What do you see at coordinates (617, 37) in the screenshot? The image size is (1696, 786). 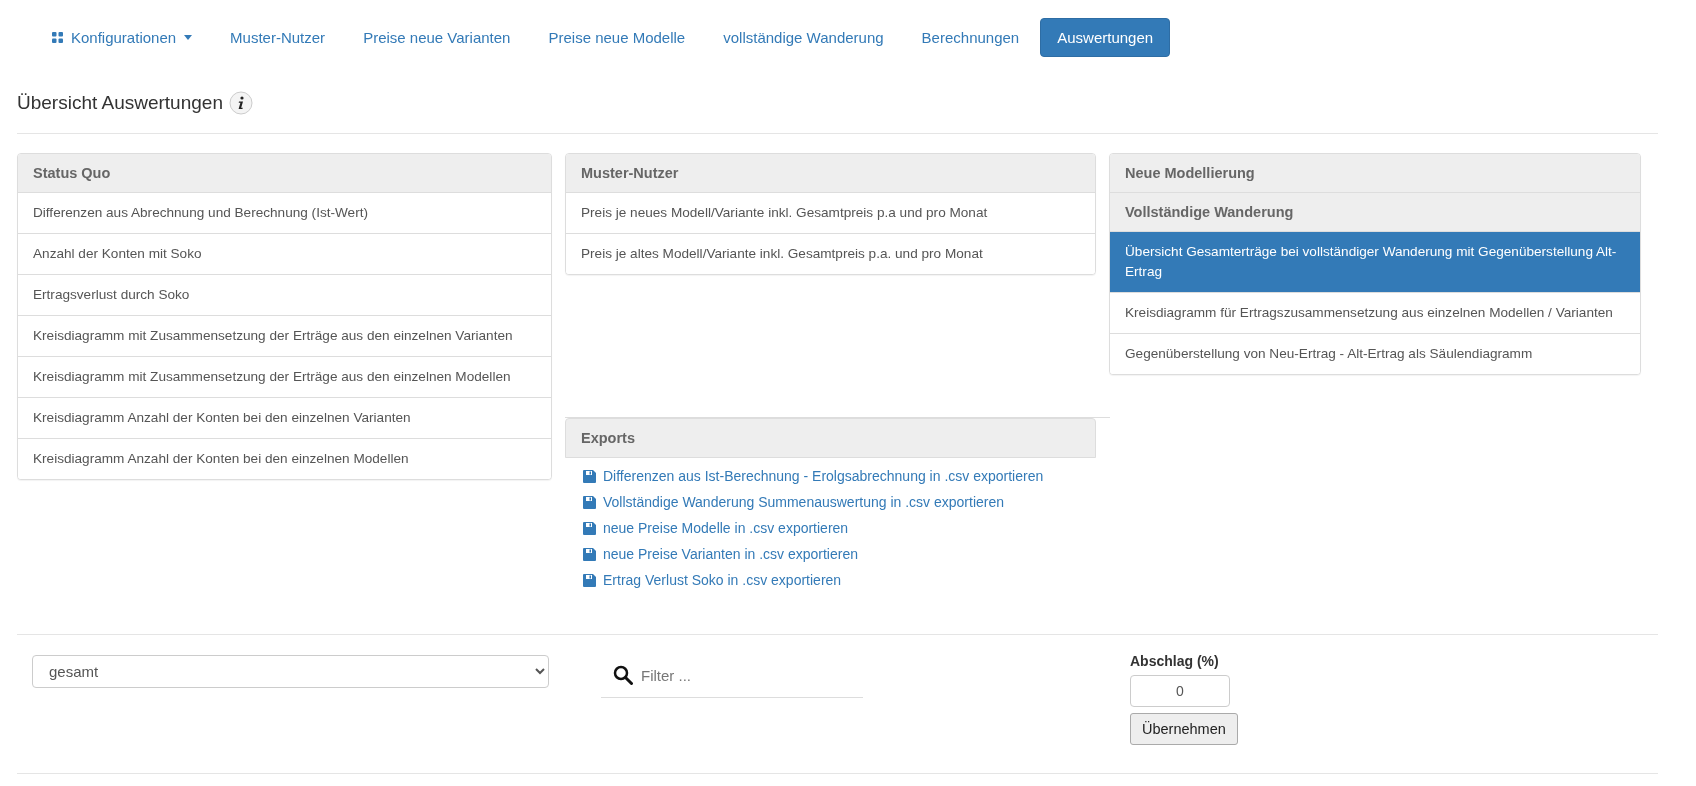 I see `nav-tab: Preise neue Modelle` at bounding box center [617, 37].